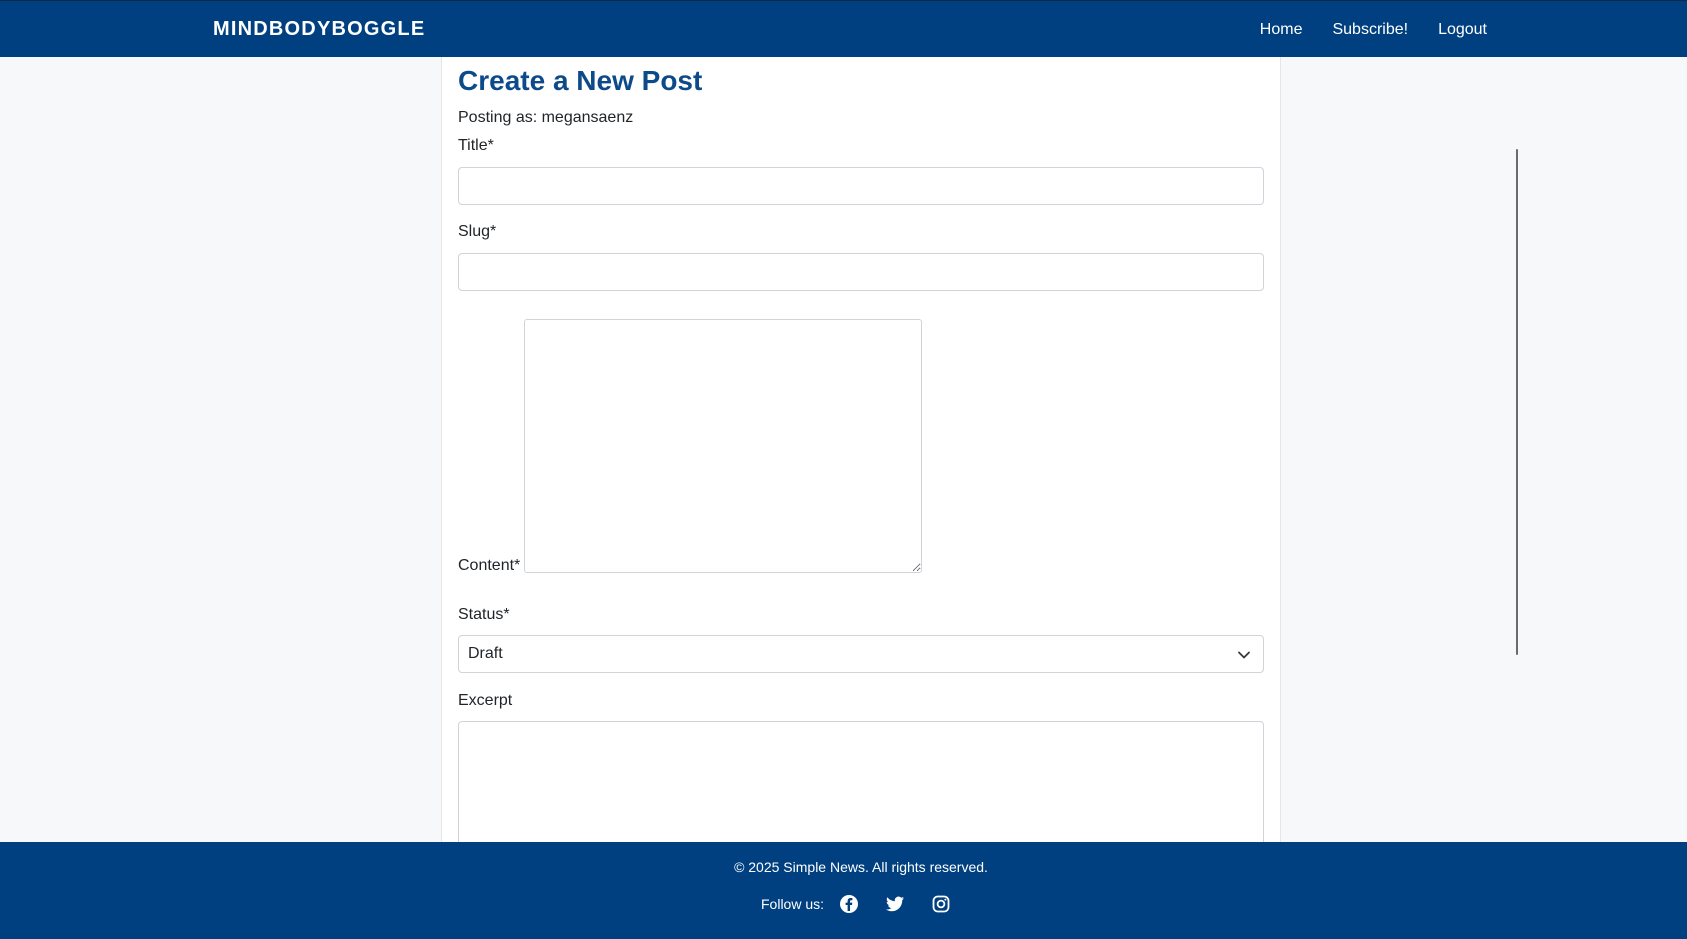 This screenshot has width=1687, height=939. What do you see at coordinates (476, 145) in the screenshot?
I see `title-label: Title*` at bounding box center [476, 145].